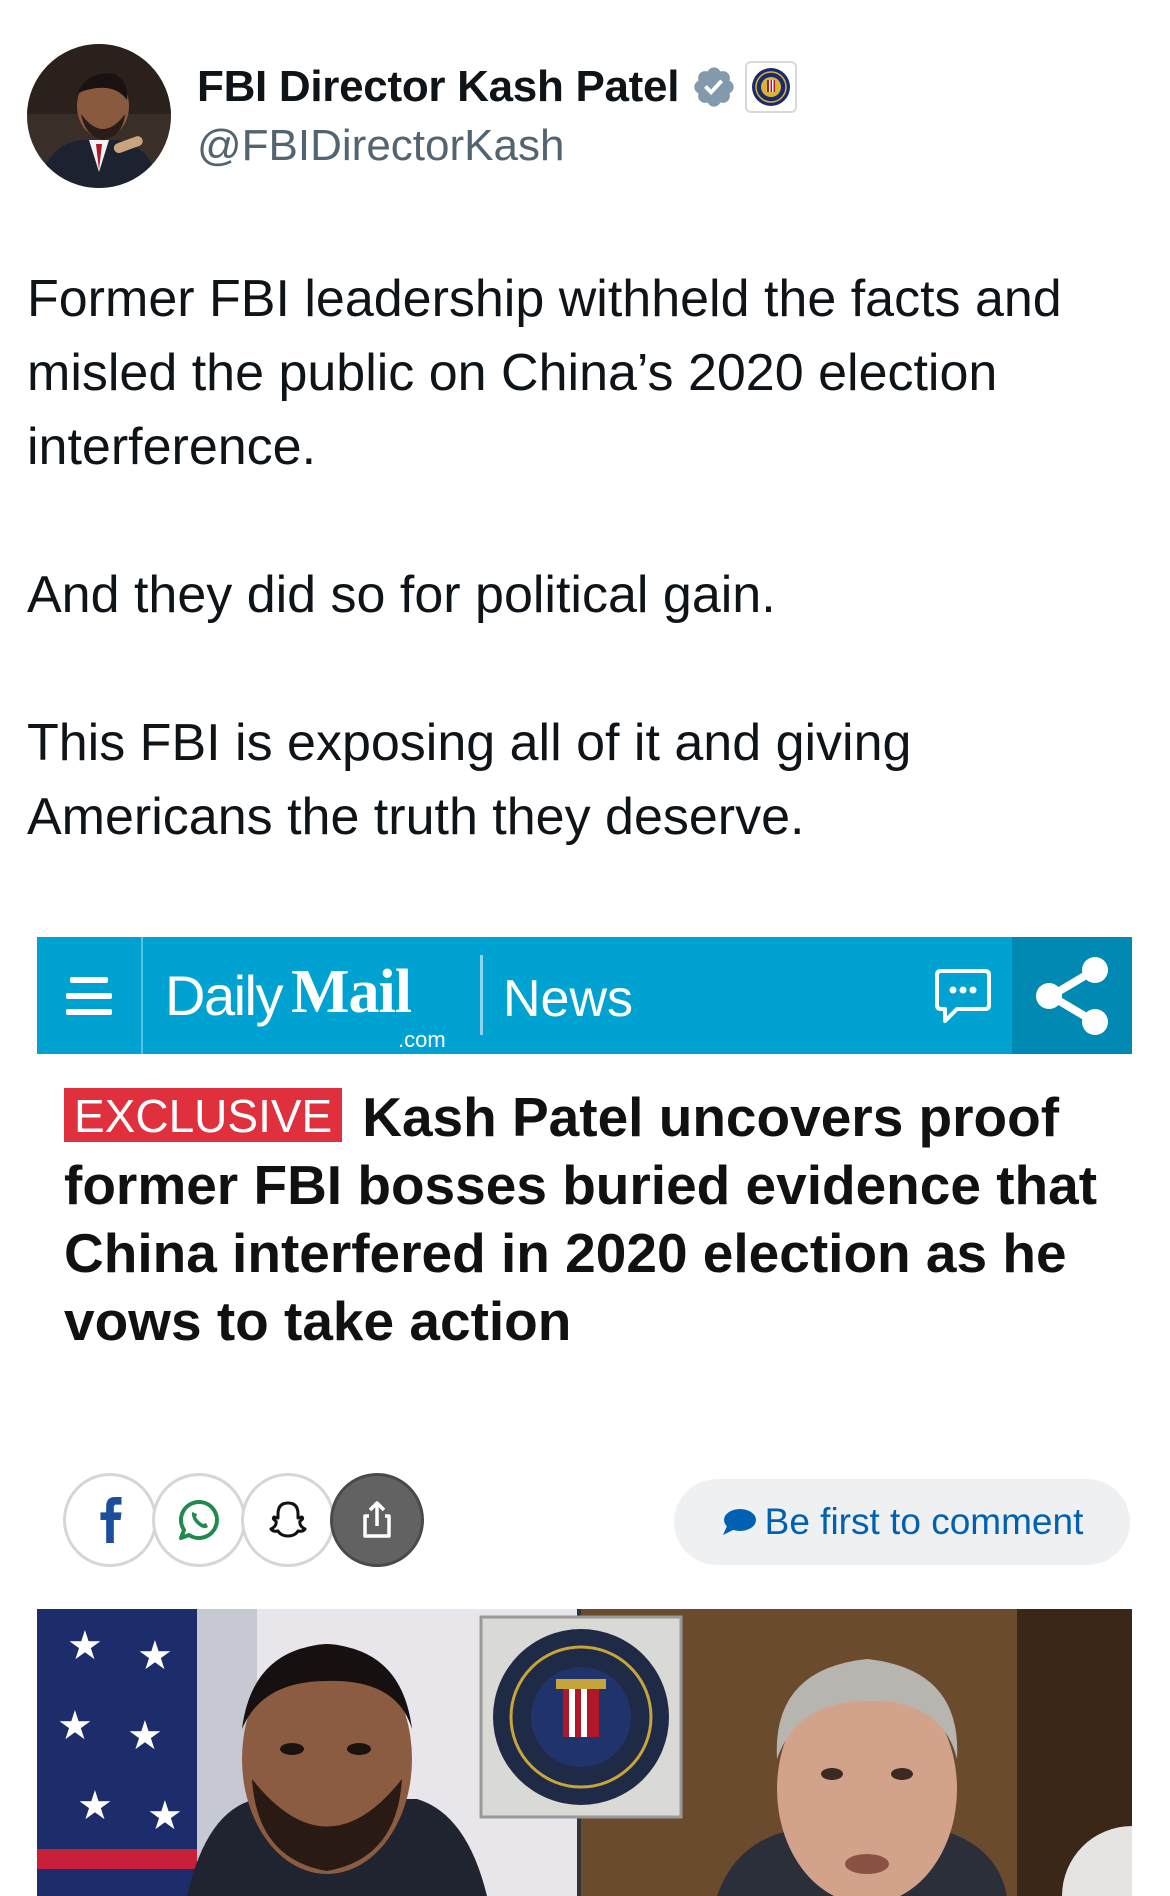 This screenshot has height=1896, width=1170. Describe the element at coordinates (497, 146) in the screenshot. I see `handle: @FBIDirectorKash` at that location.